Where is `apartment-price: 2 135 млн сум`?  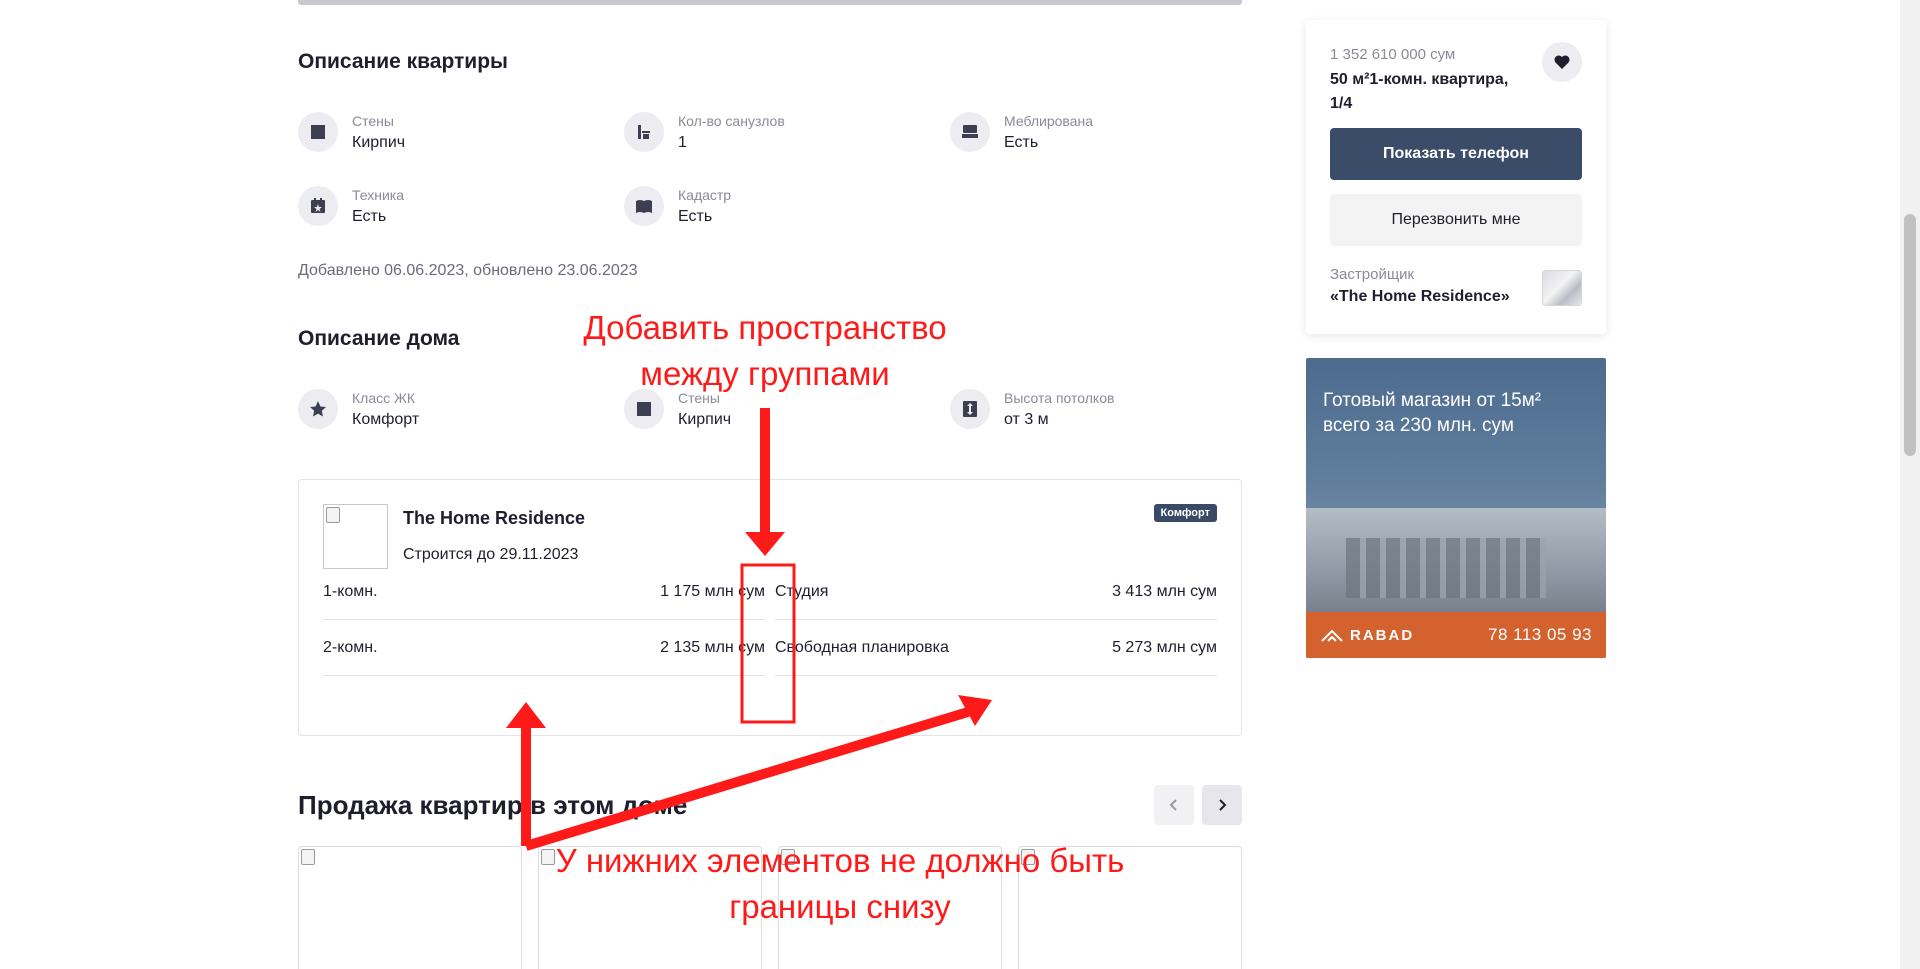 apartment-price: 2 135 млн сум is located at coordinates (712, 647).